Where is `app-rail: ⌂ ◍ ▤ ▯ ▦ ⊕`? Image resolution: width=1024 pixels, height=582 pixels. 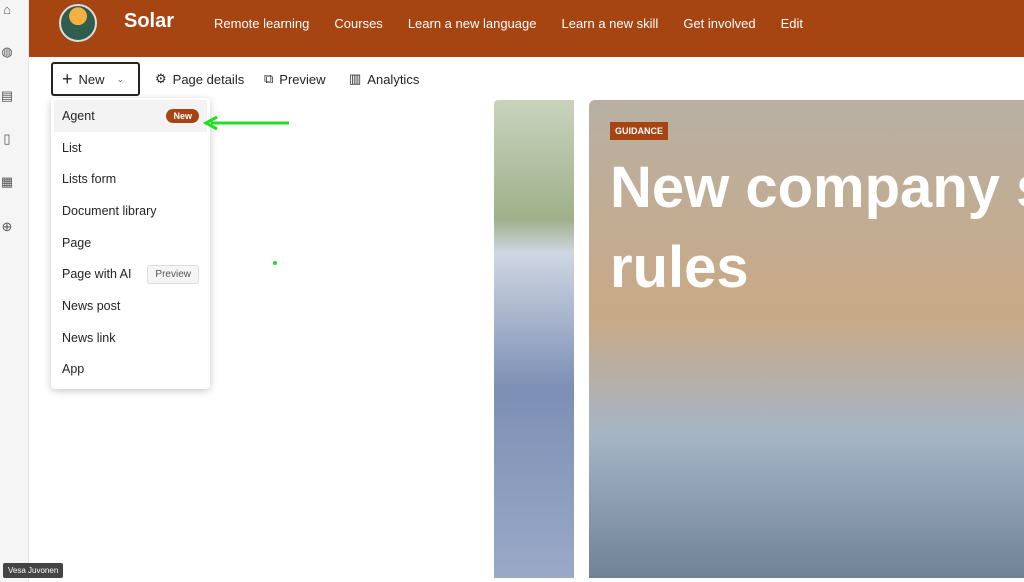
app-rail: ⌂ ◍ ▤ ▯ ▦ ⊕ is located at coordinates (14, 291).